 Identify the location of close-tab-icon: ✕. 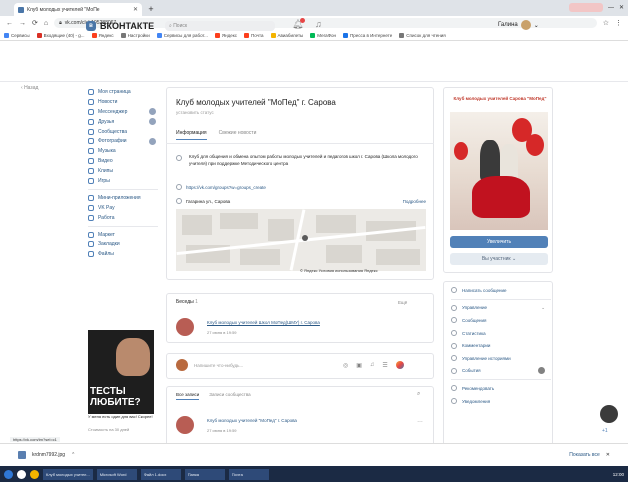
(135, 9).